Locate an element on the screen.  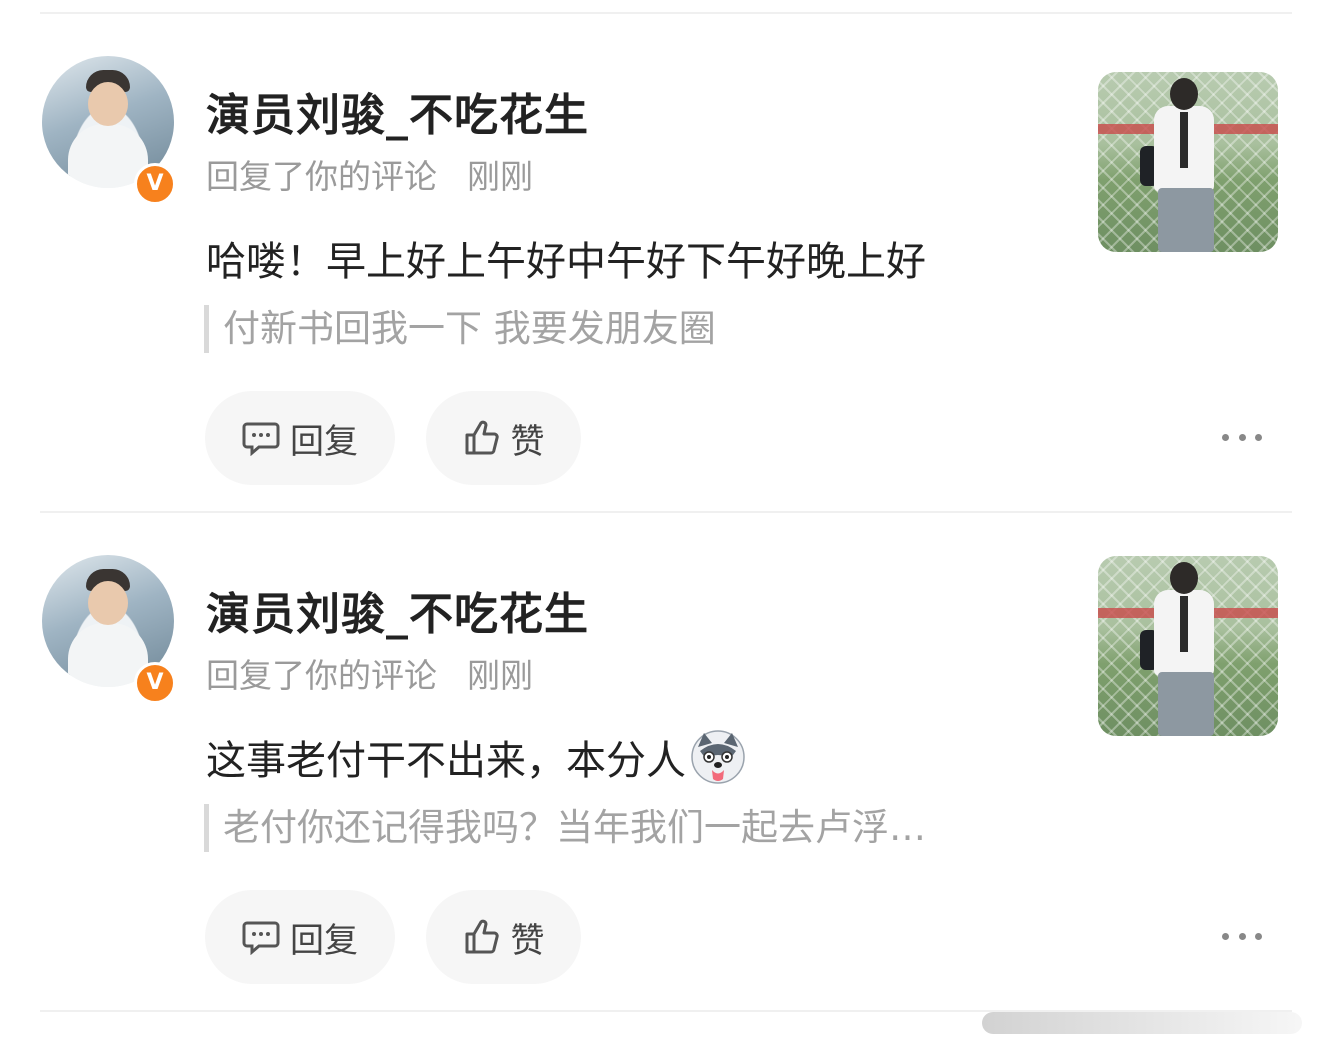
reply-text: 哈喽！早上好上午好中午好下午好晚上好 is located at coordinates (566, 262).